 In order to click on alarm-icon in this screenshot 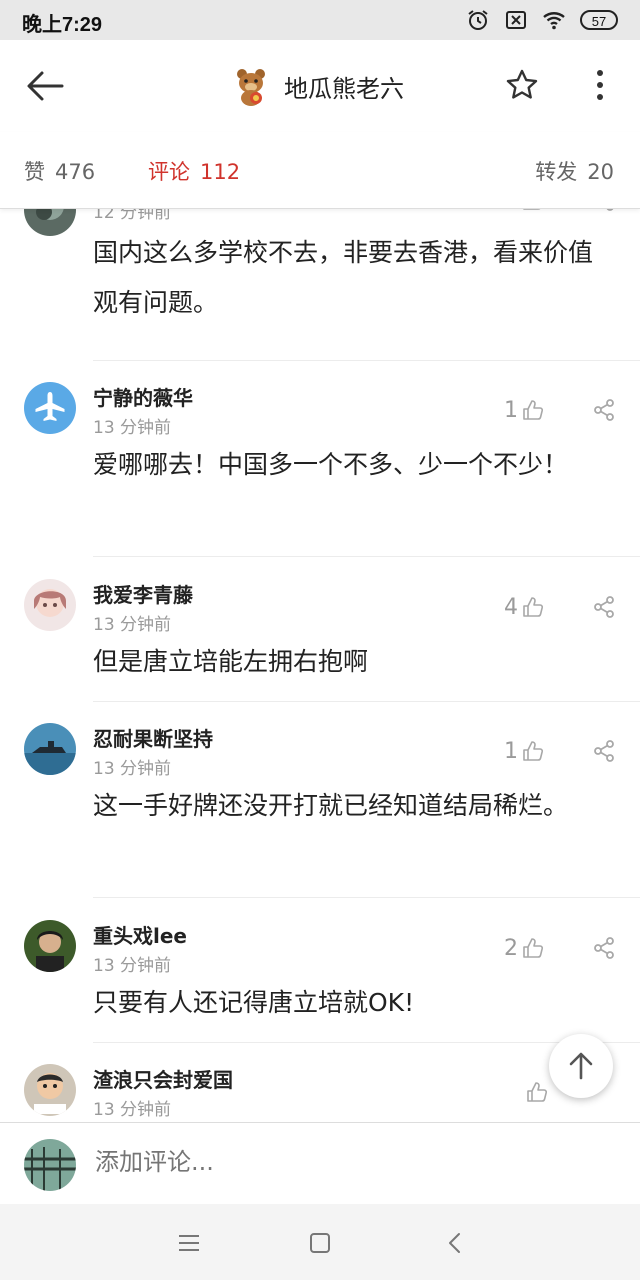, I will do `click(478, 20)`.